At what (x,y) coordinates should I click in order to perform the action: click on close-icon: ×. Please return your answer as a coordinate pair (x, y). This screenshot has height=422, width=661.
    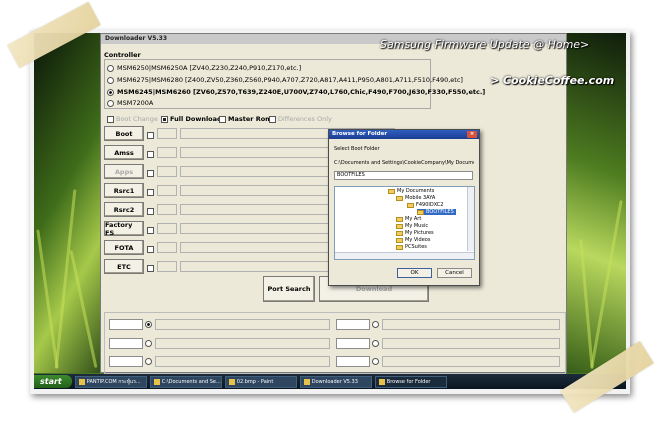
    Looking at the image, I should click on (472, 134).